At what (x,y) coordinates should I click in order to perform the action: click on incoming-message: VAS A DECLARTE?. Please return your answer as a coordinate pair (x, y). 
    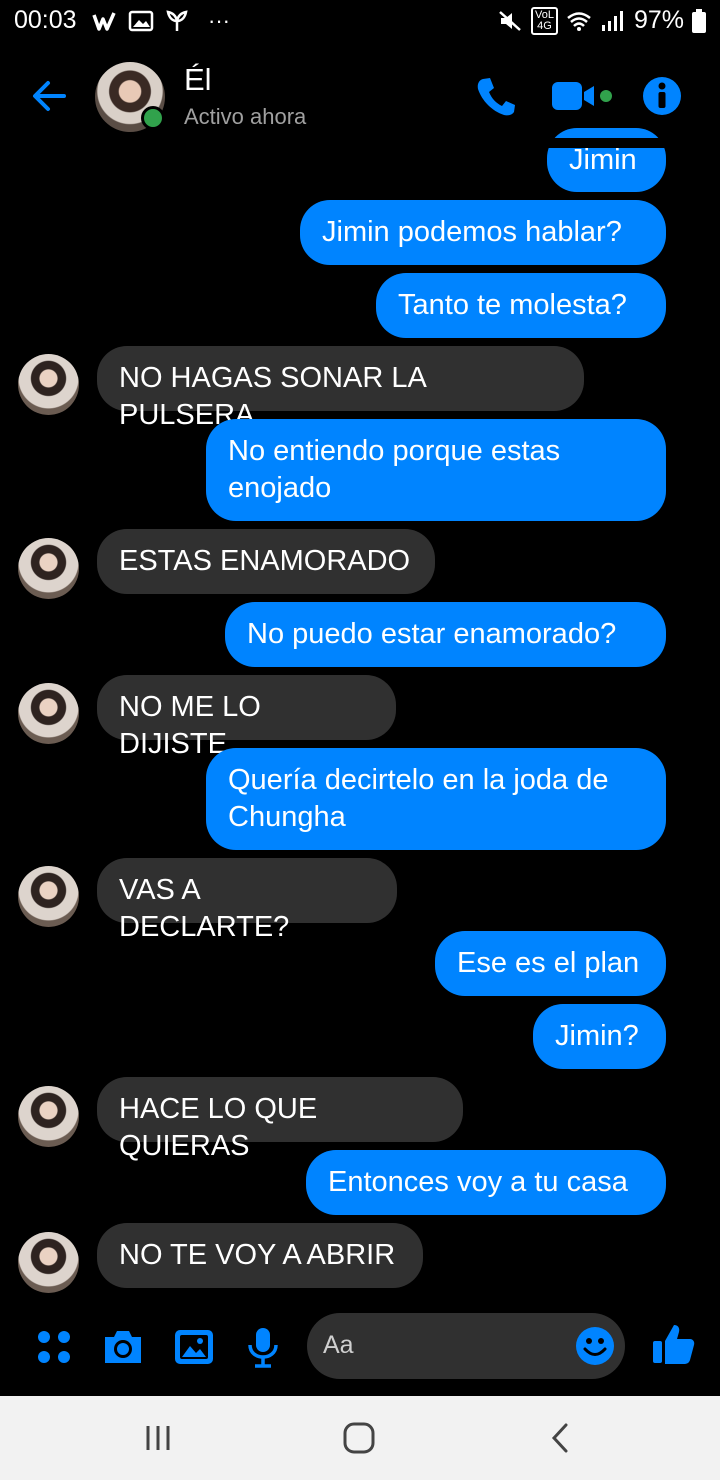
    Looking at the image, I should click on (247, 900).